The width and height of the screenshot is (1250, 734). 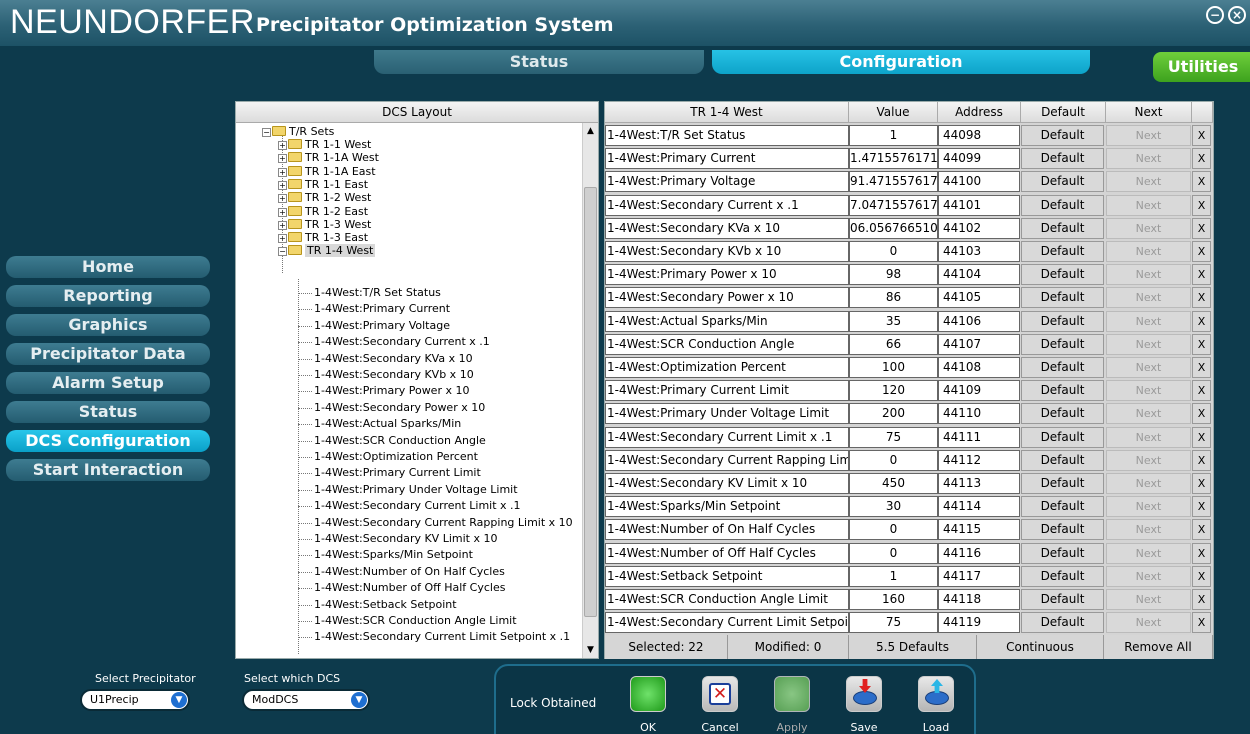 I want to click on tree-leaf-node: 1-4West:SCR Conduction Angle Limit, so click(x=415, y=620).